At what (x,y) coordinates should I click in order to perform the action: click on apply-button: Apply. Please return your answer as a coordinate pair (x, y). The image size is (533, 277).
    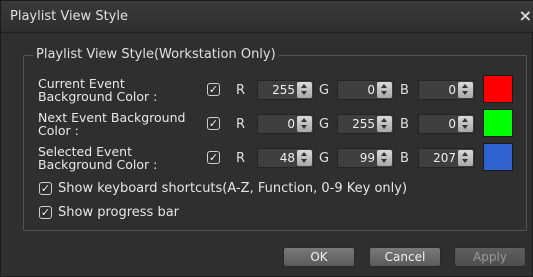
    Looking at the image, I should click on (490, 257).